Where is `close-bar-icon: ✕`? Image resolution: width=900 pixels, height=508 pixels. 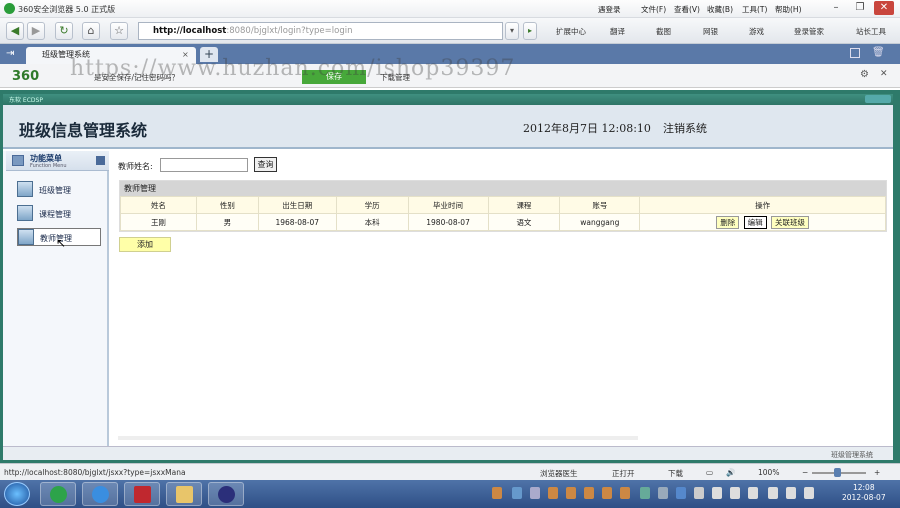 close-bar-icon: ✕ is located at coordinates (884, 74).